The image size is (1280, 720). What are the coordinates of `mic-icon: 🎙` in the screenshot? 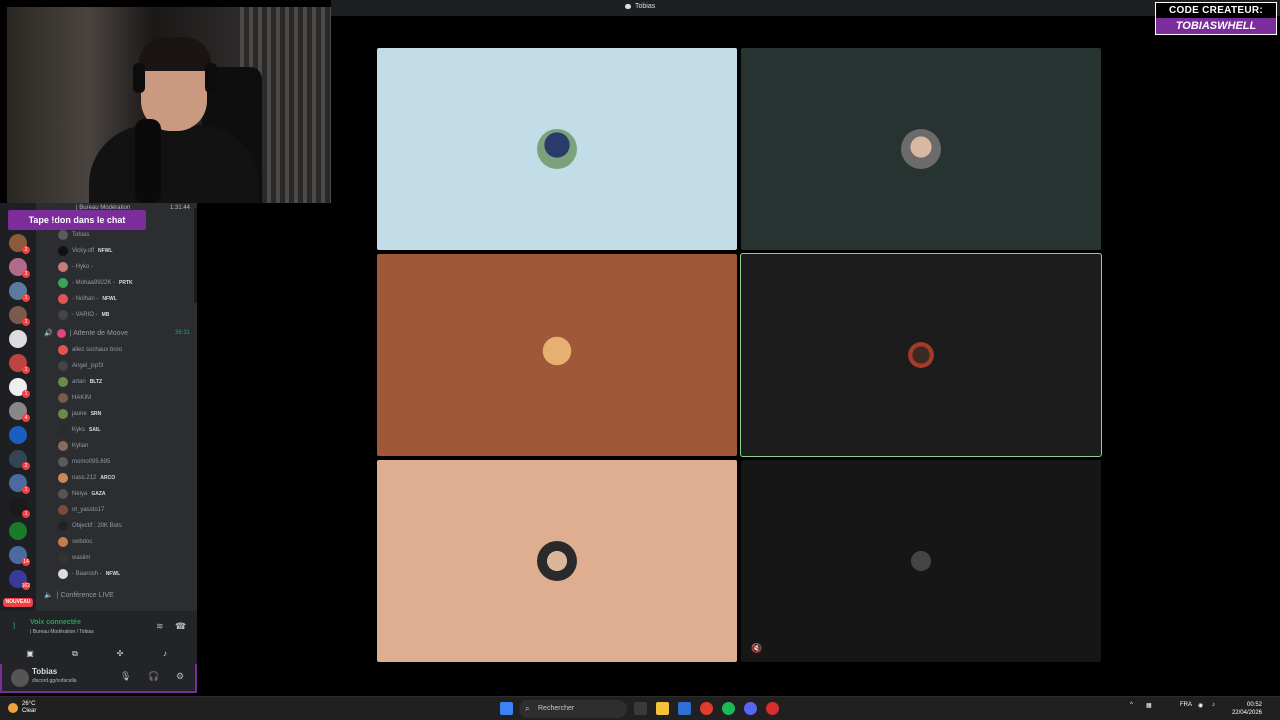 It's located at (125, 676).